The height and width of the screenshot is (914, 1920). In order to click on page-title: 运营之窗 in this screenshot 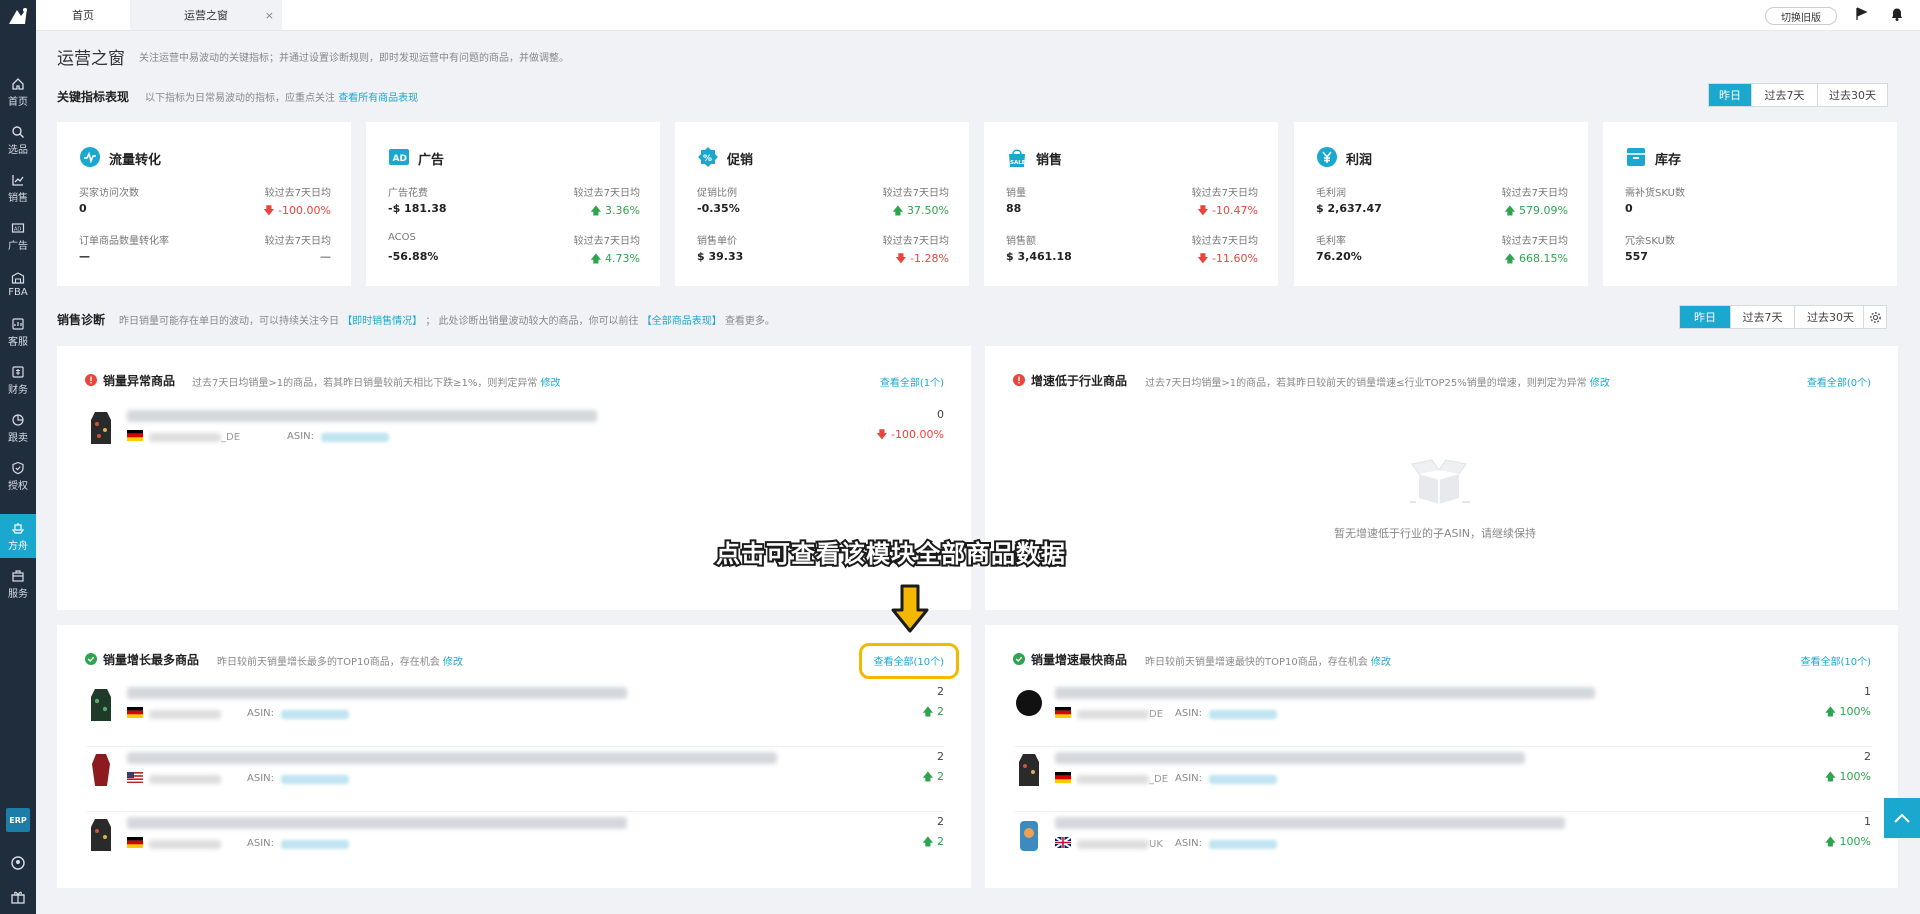, I will do `click(91, 59)`.